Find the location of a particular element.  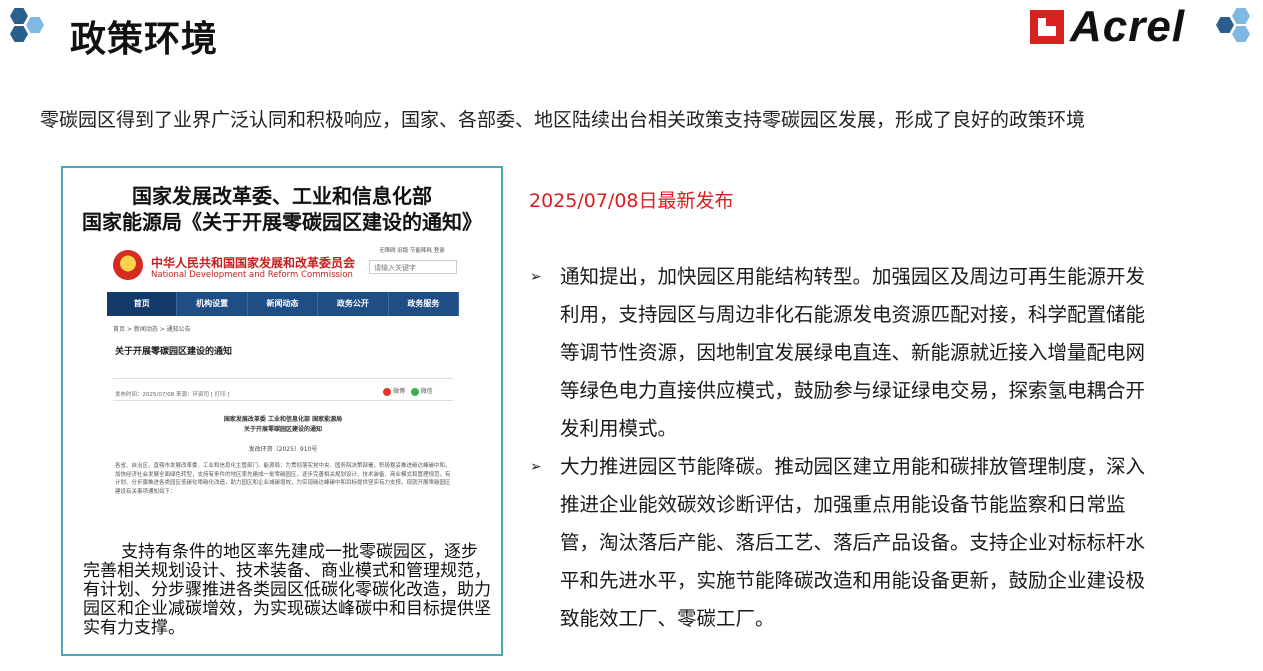

share-links: 微博 微信 is located at coordinates (408, 391).